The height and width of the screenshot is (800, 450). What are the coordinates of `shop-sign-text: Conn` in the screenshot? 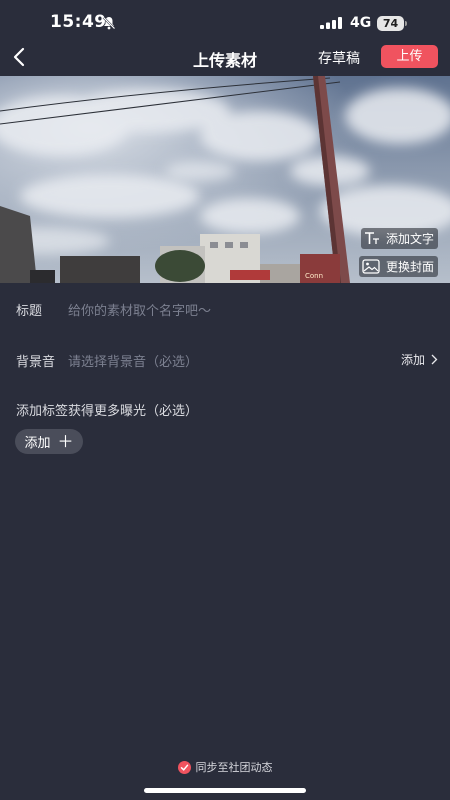 It's located at (314, 276).